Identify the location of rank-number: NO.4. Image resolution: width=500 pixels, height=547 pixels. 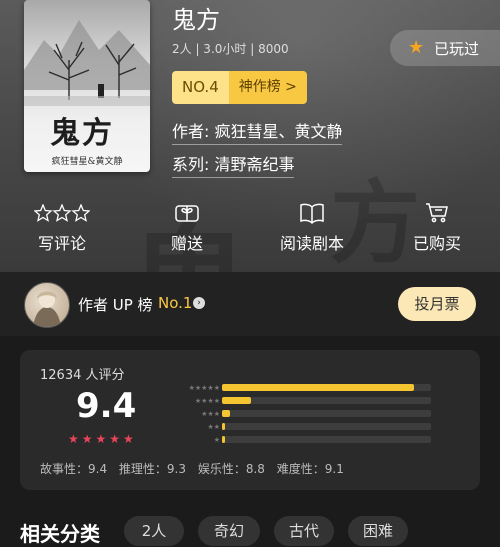
(200, 87).